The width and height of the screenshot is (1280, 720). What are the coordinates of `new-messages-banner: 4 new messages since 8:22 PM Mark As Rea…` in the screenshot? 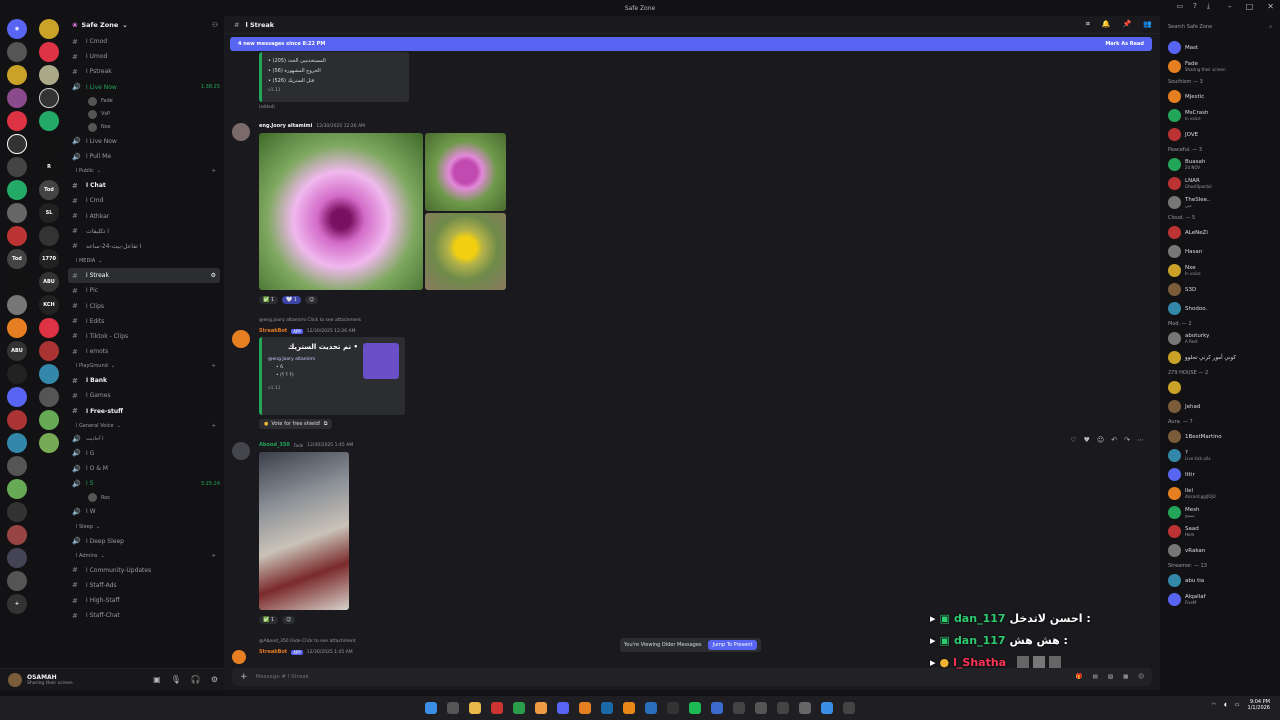 It's located at (691, 44).